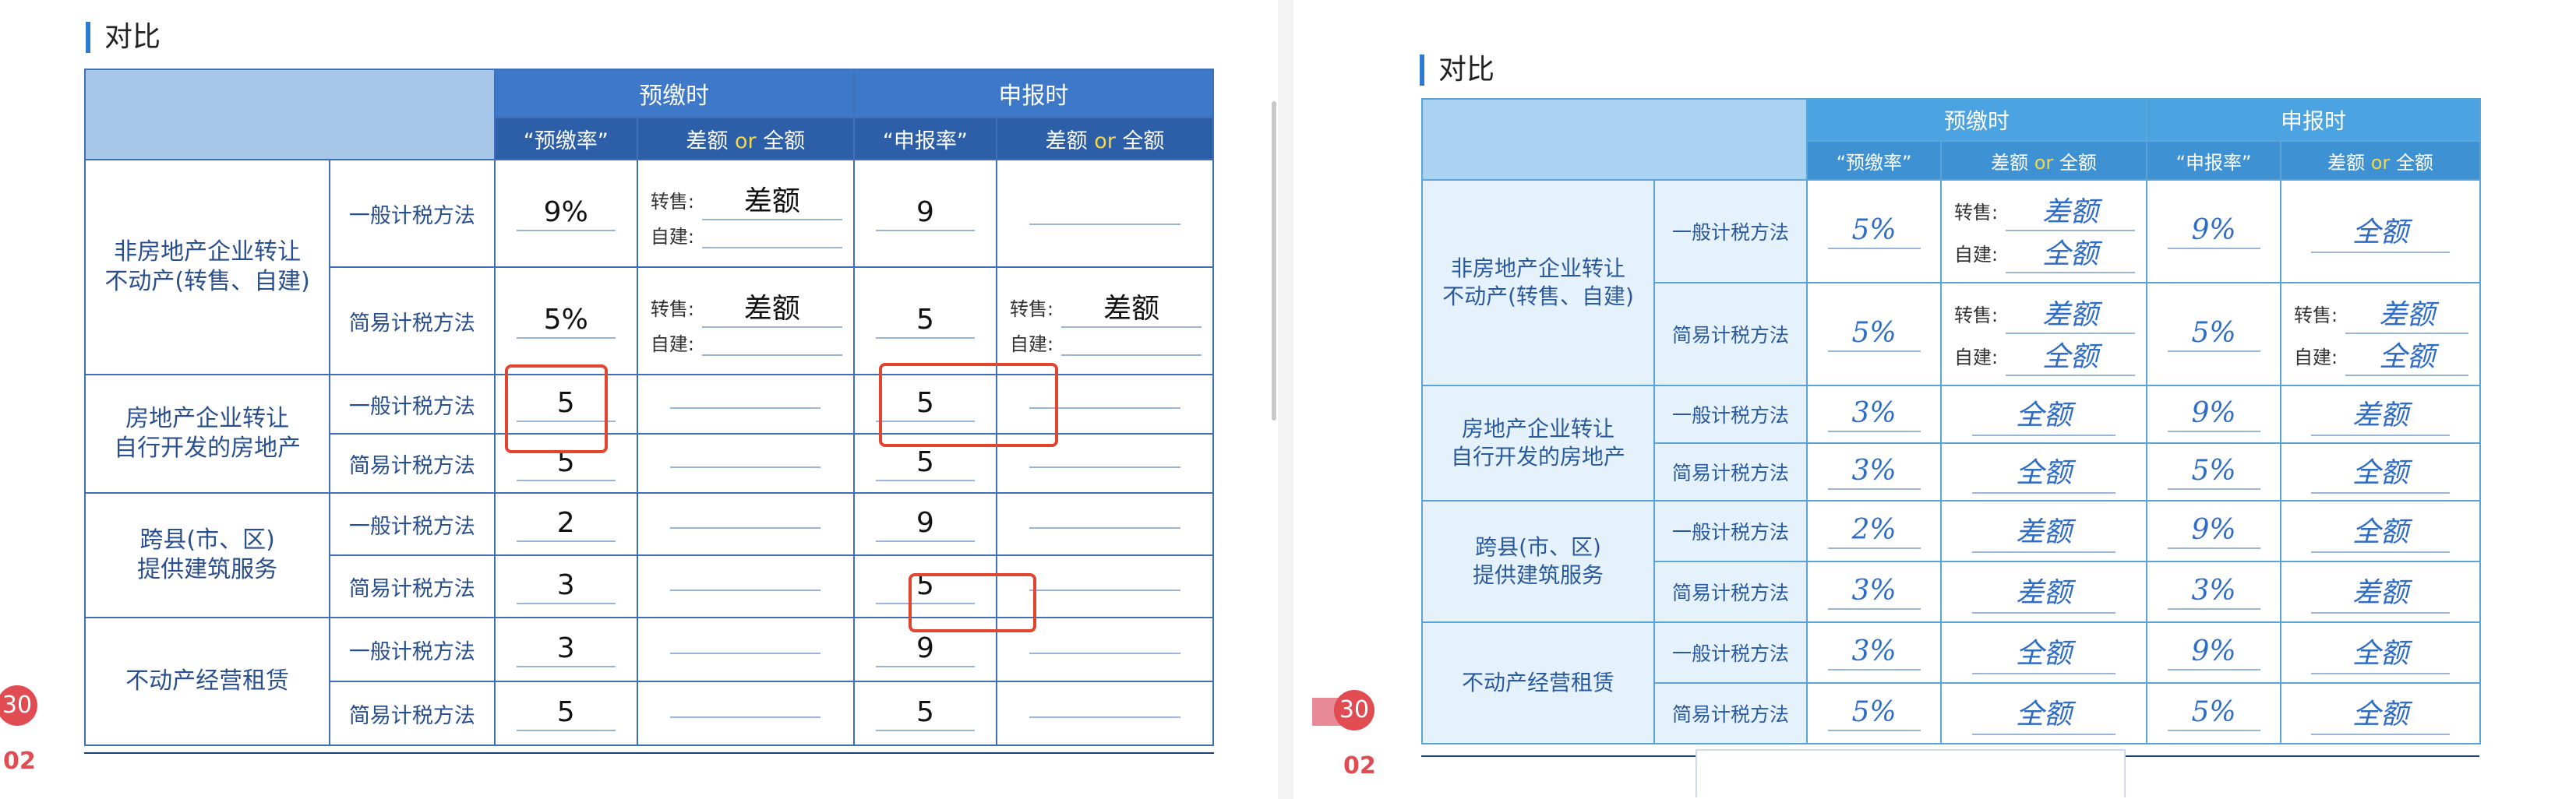  Describe the element at coordinates (2381, 334) in the screenshot. I see `dec-mode-cell: 转售: 差额 自建: 全额` at that location.